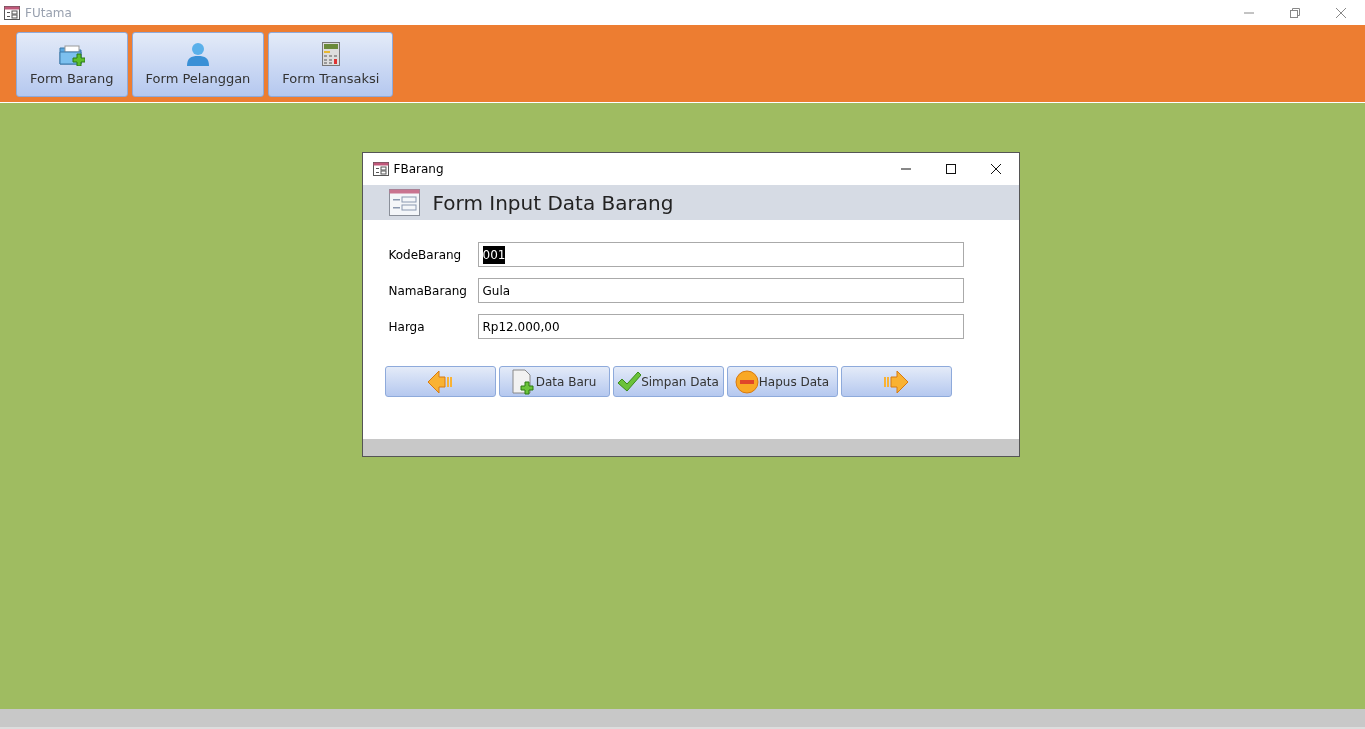 Image resolution: width=1365 pixels, height=729 pixels. I want to click on toolbar-button: Form Pelanggan, so click(198, 64).